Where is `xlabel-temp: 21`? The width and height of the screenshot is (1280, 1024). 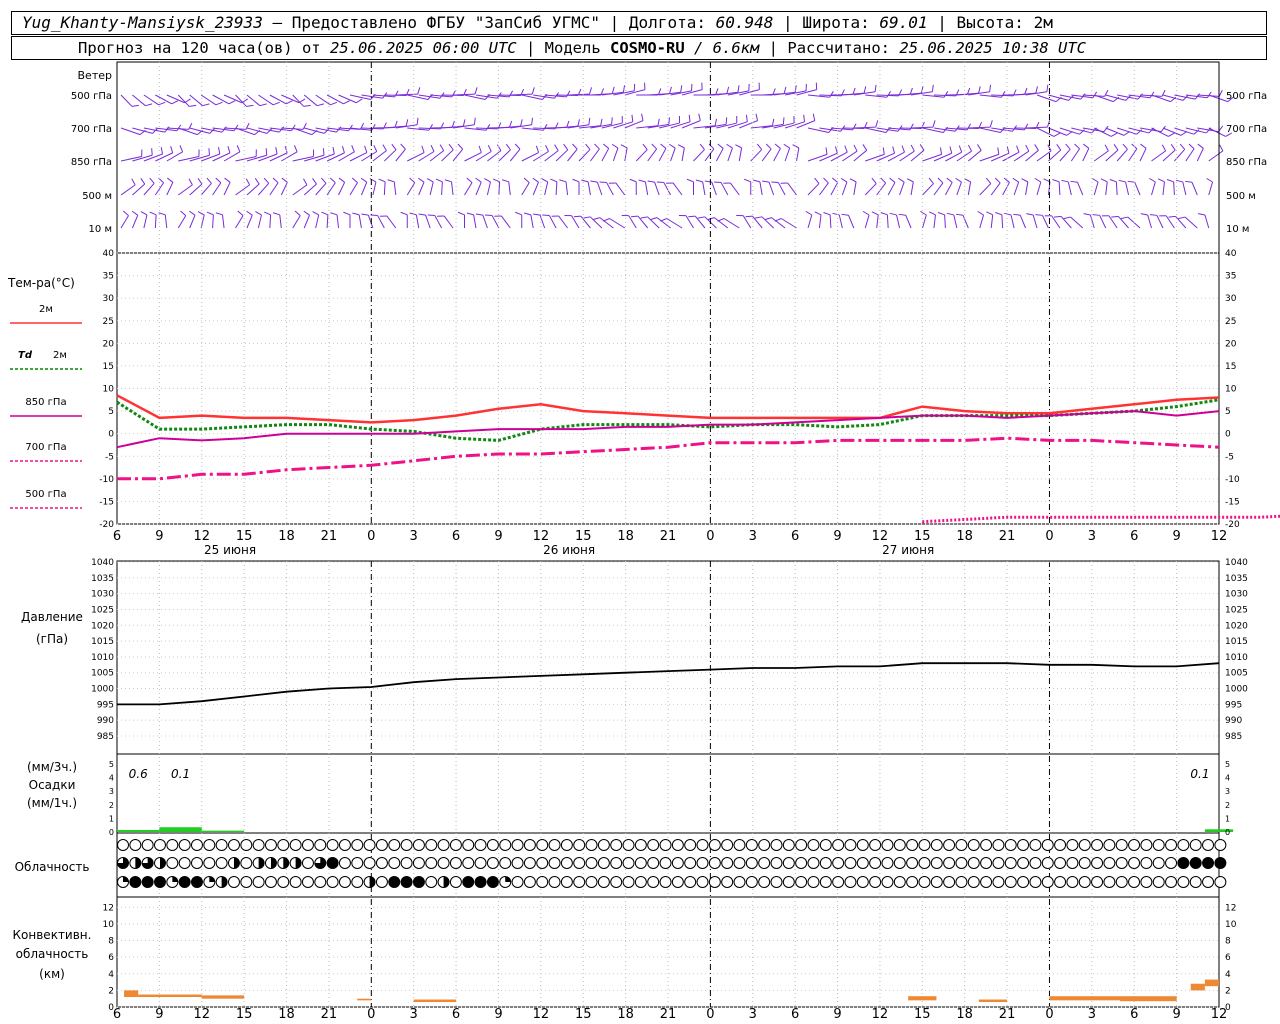 xlabel-temp: 21 is located at coordinates (329, 536).